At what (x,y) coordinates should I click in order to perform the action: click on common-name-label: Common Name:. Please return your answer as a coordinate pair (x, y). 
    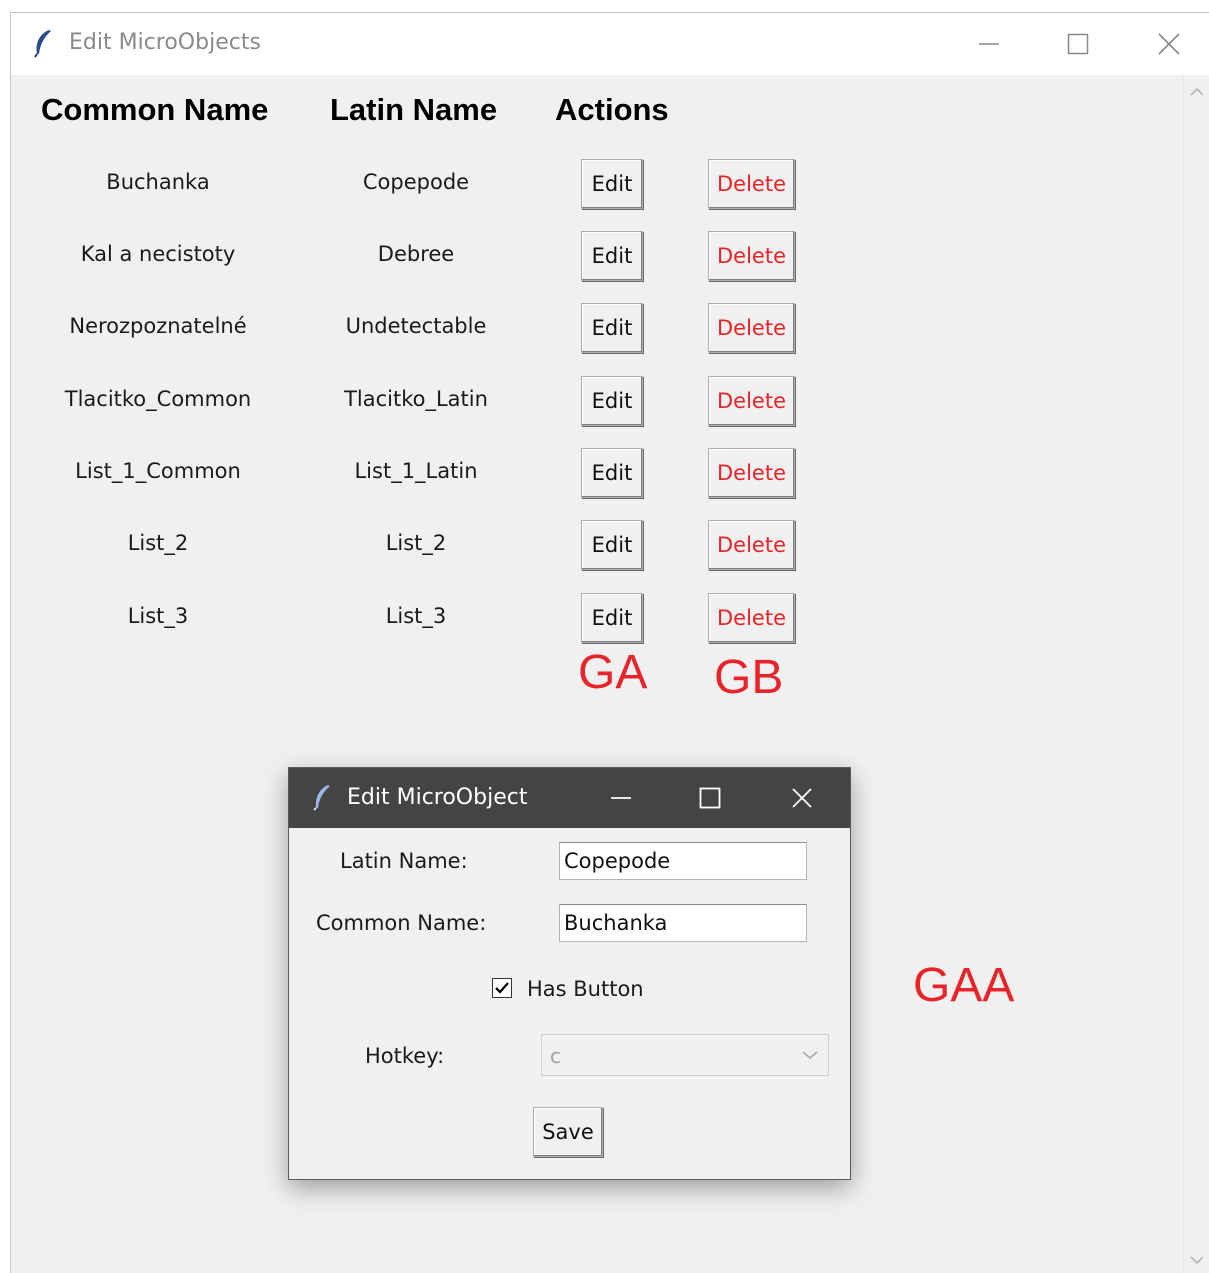
    Looking at the image, I should click on (401, 923).